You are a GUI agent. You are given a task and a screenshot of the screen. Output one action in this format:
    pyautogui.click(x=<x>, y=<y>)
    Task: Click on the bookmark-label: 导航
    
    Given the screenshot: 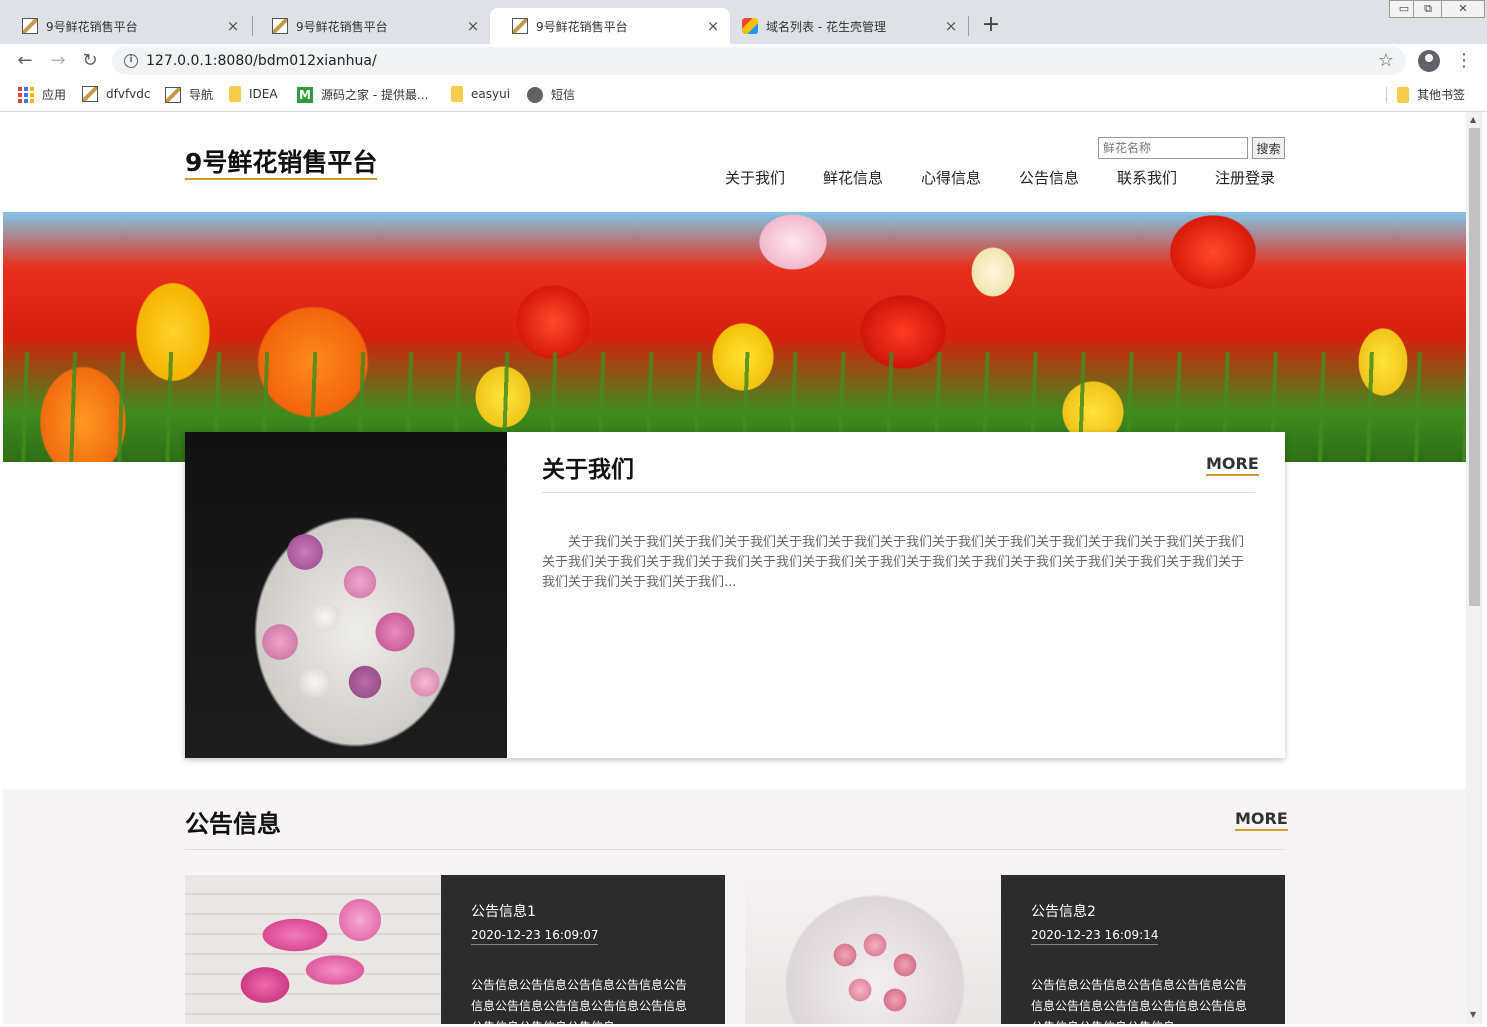 What is the action you would take?
    pyautogui.click(x=201, y=95)
    